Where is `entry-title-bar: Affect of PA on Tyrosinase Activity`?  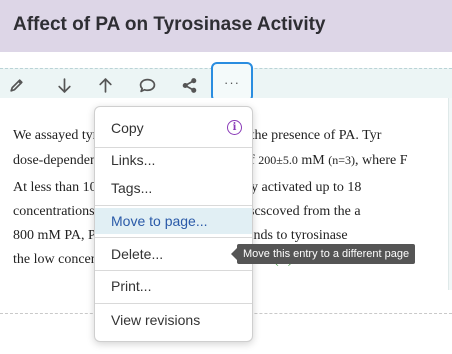
entry-title-bar: Affect of PA on Tyrosinase Activity is located at coordinates (226, 26).